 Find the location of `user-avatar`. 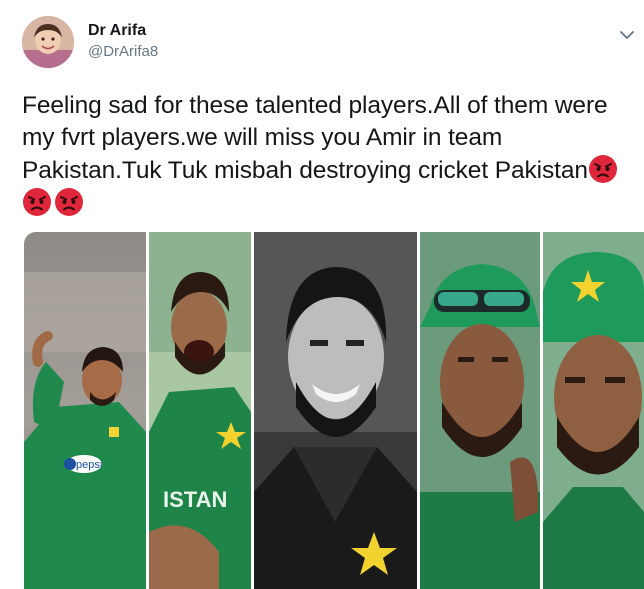

user-avatar is located at coordinates (48, 42).